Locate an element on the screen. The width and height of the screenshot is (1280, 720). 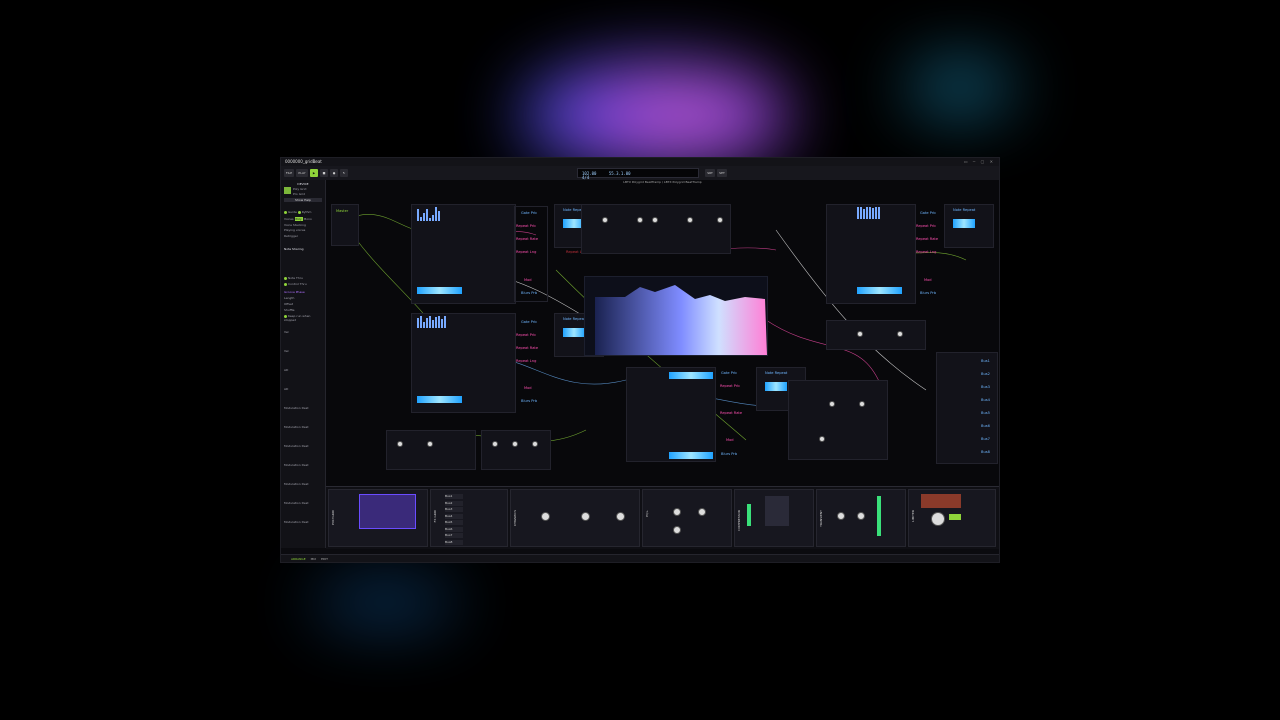
bus-slot: Bus2 is located at coordinates (454, 503).